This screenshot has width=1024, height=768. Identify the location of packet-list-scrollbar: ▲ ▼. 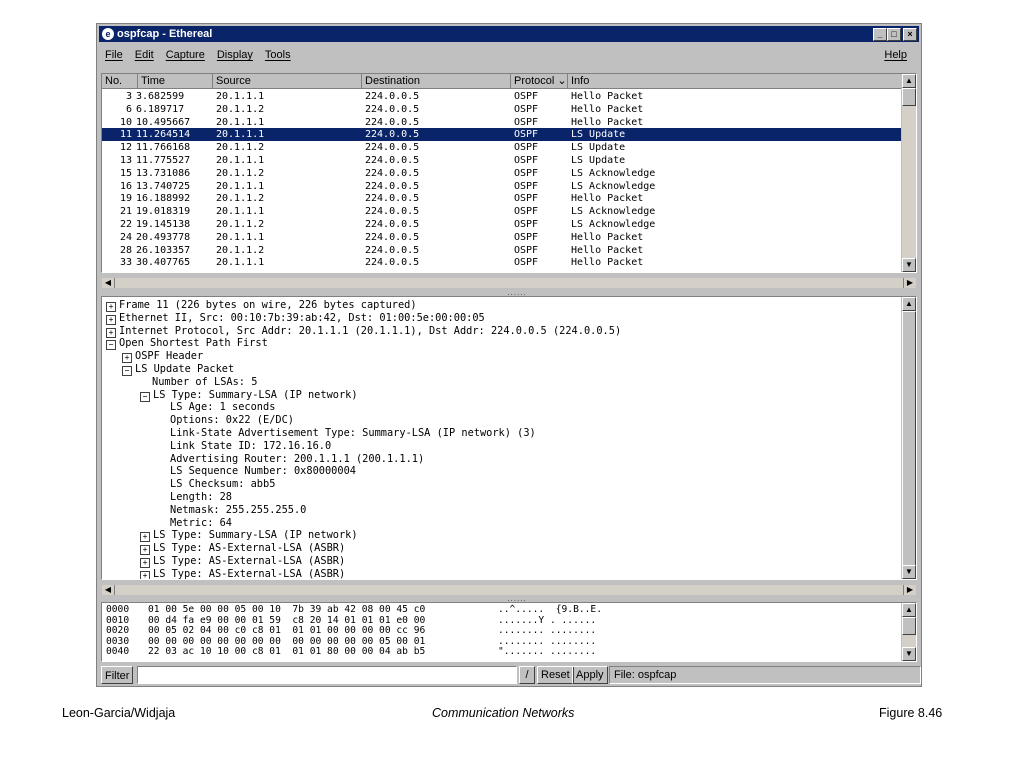
(908, 173).